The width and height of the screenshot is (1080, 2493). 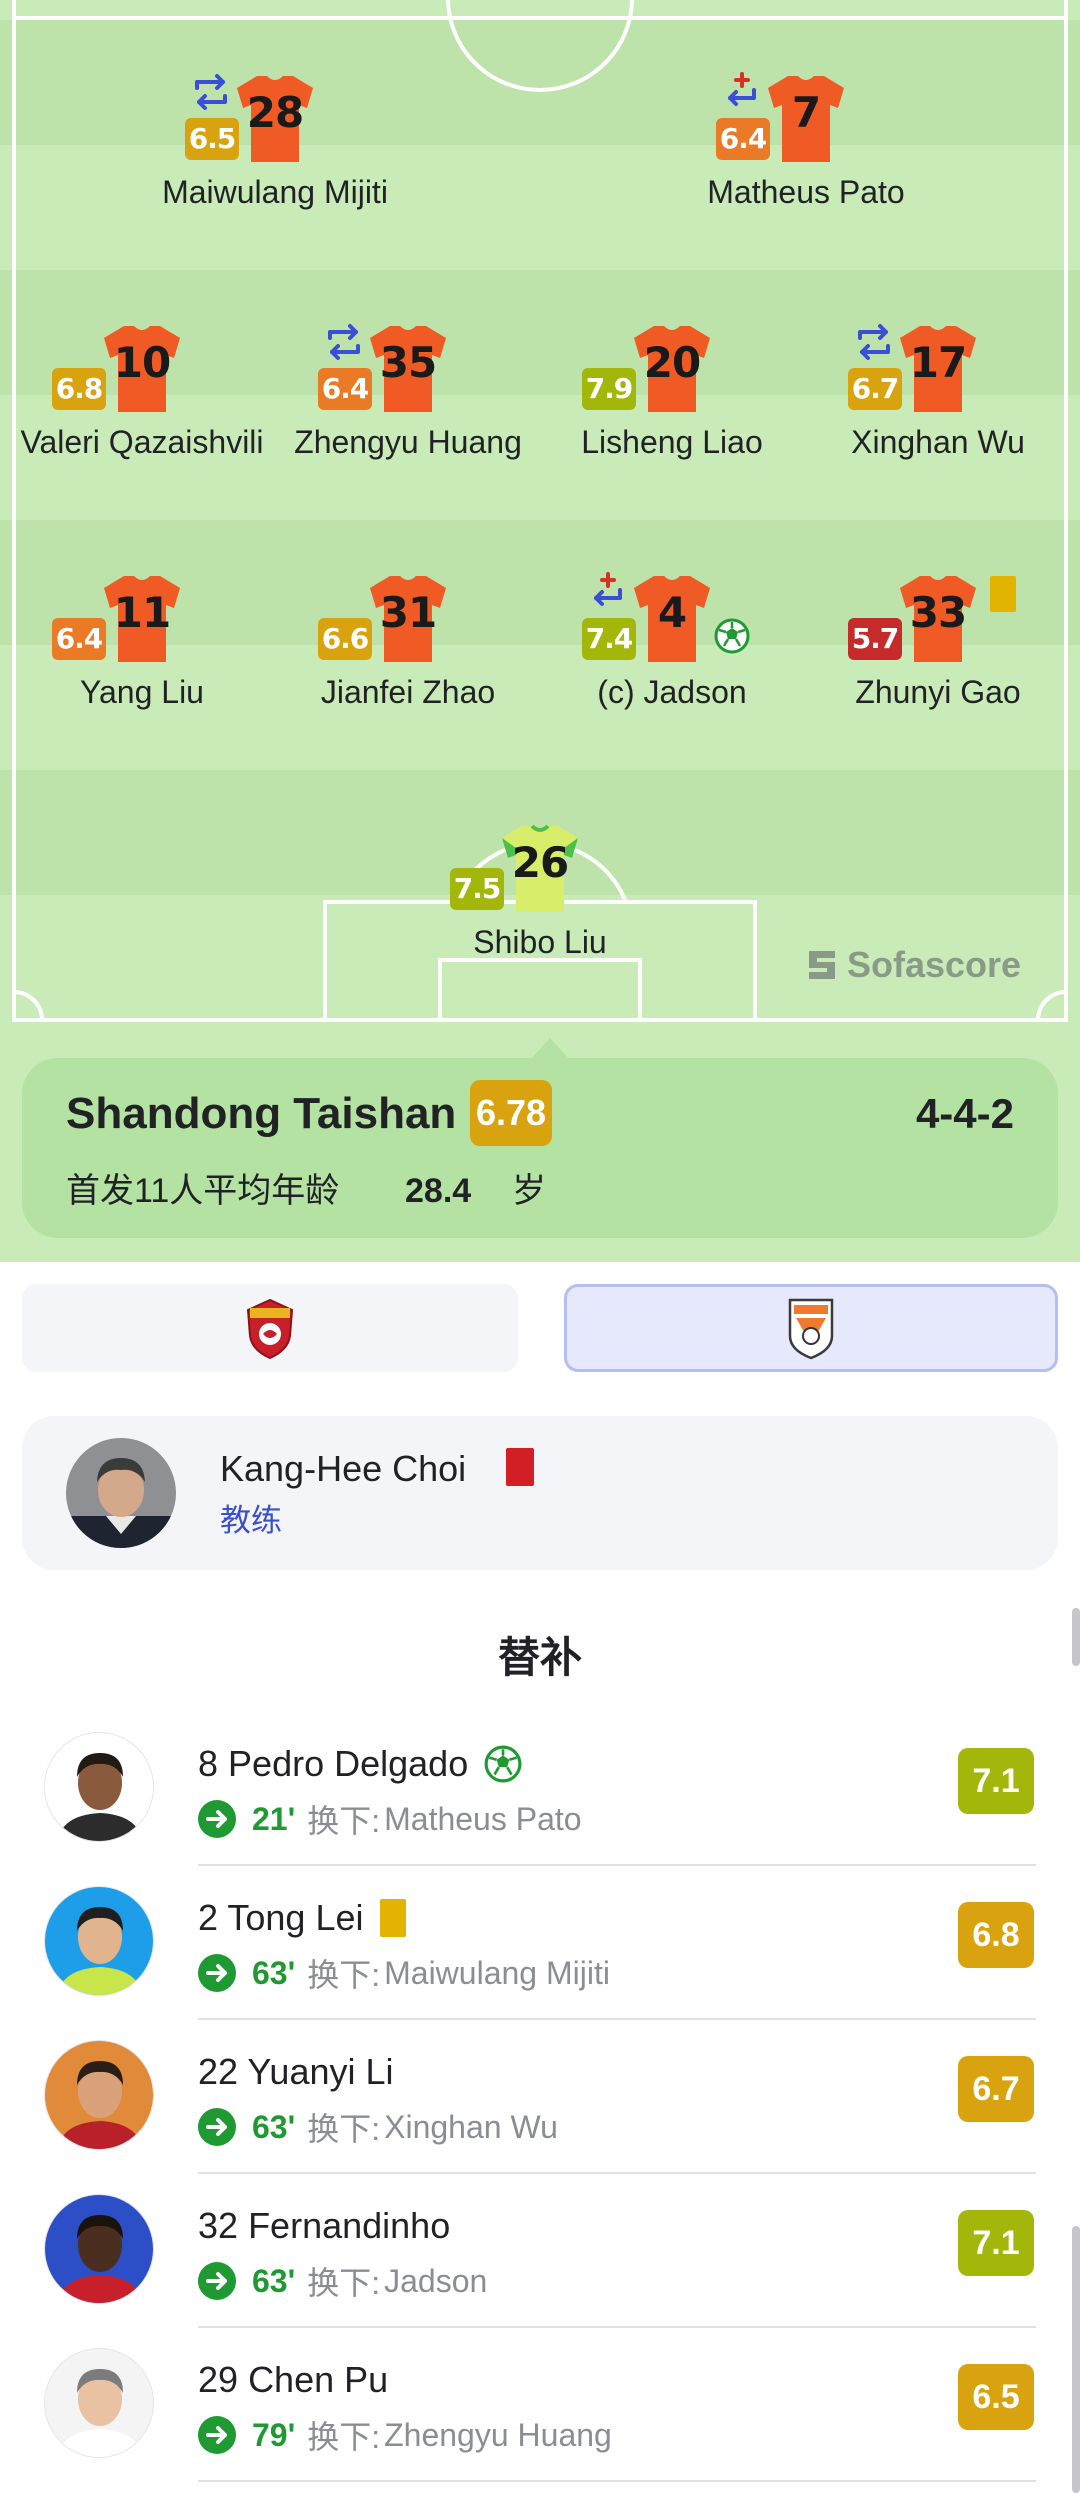 What do you see at coordinates (142, 692) in the screenshot?
I see `player-name: Yang Liu` at bounding box center [142, 692].